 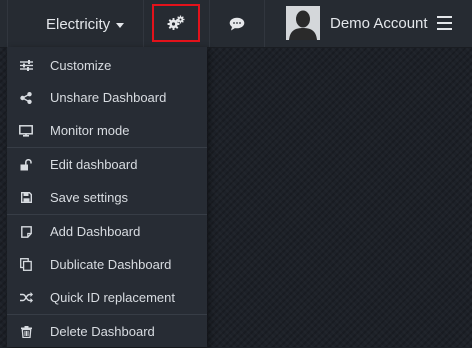 I want to click on comments-button, so click(x=237, y=24).